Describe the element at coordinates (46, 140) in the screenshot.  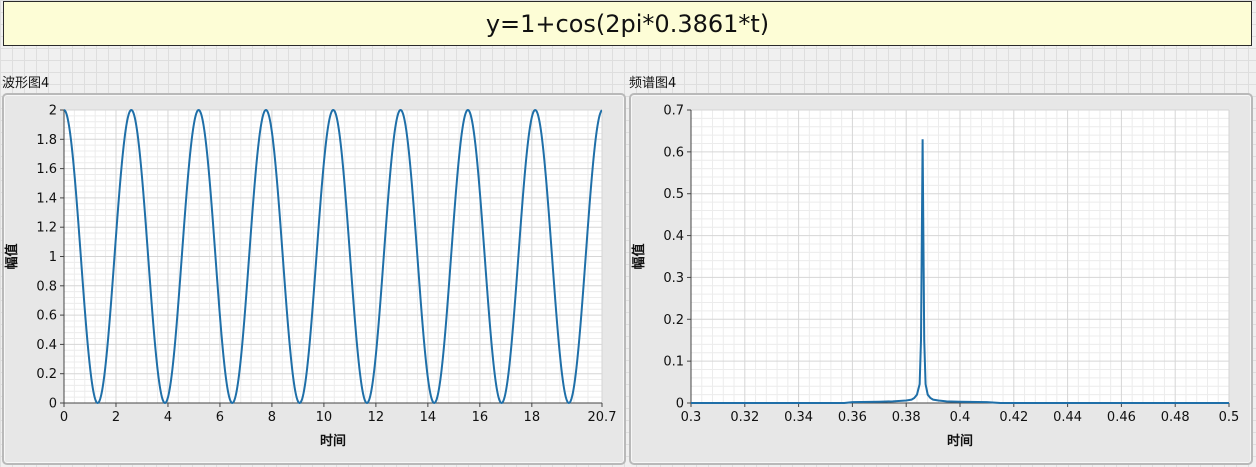
I see `y-tick-label: 1.8` at that location.